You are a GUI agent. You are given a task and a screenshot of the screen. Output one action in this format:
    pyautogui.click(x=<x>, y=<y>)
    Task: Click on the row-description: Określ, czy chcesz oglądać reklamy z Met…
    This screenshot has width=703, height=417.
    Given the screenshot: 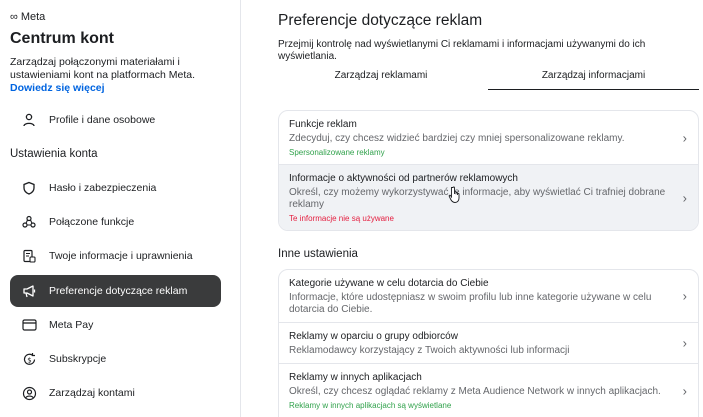 What is the action you would take?
    pyautogui.click(x=475, y=391)
    